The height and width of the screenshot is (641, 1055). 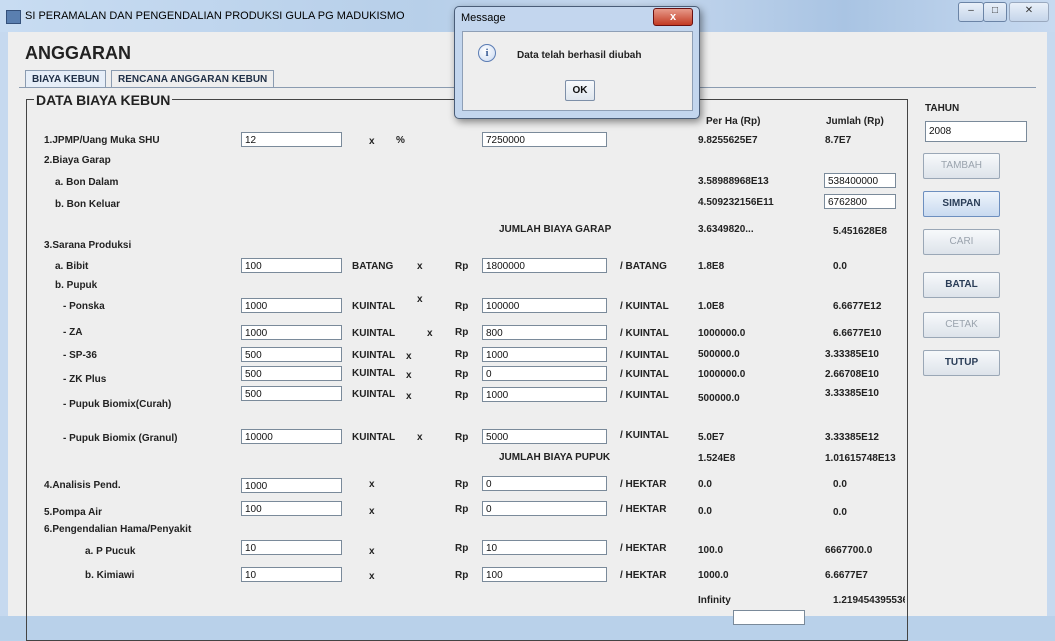 What do you see at coordinates (644, 435) in the screenshot?
I see `biomix-granul-per-unit: / KUINTAL` at bounding box center [644, 435].